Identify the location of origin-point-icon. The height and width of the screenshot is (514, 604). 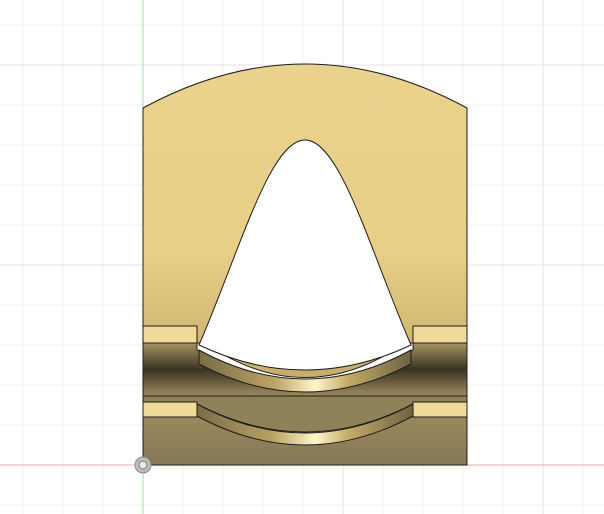
(143, 465).